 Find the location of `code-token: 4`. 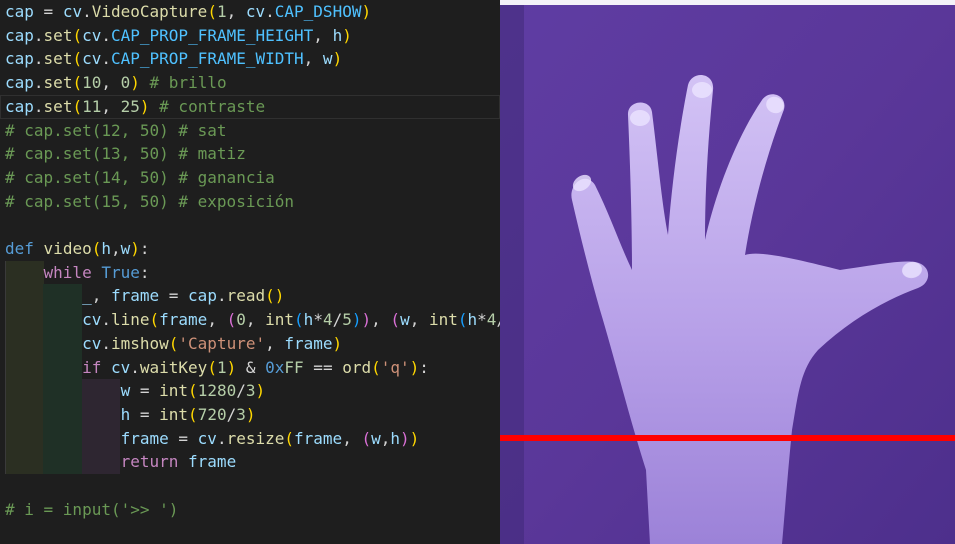

code-token: 4 is located at coordinates (491, 320).